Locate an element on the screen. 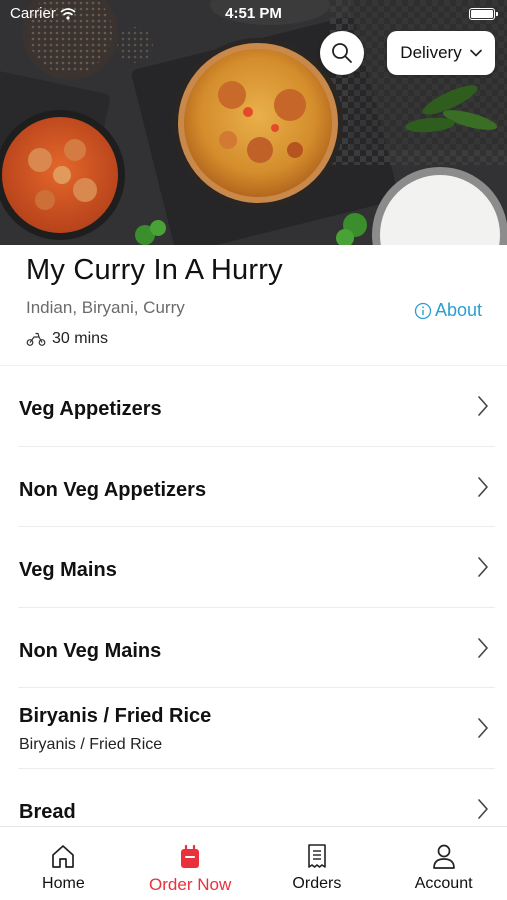 Image resolution: width=507 pixels, height=900 pixels. clock: 4:51 PM is located at coordinates (253, 13).